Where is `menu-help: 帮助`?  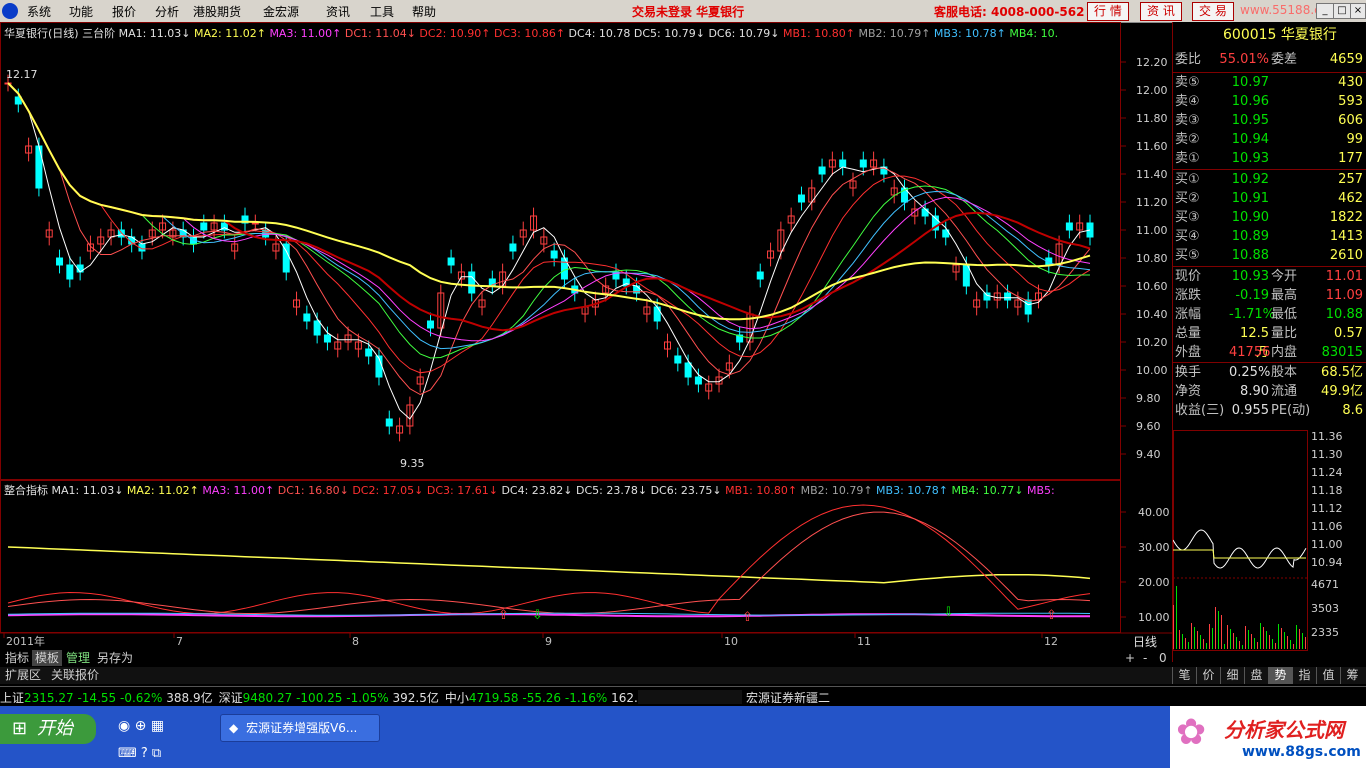
menu-help: 帮助 is located at coordinates (424, 11).